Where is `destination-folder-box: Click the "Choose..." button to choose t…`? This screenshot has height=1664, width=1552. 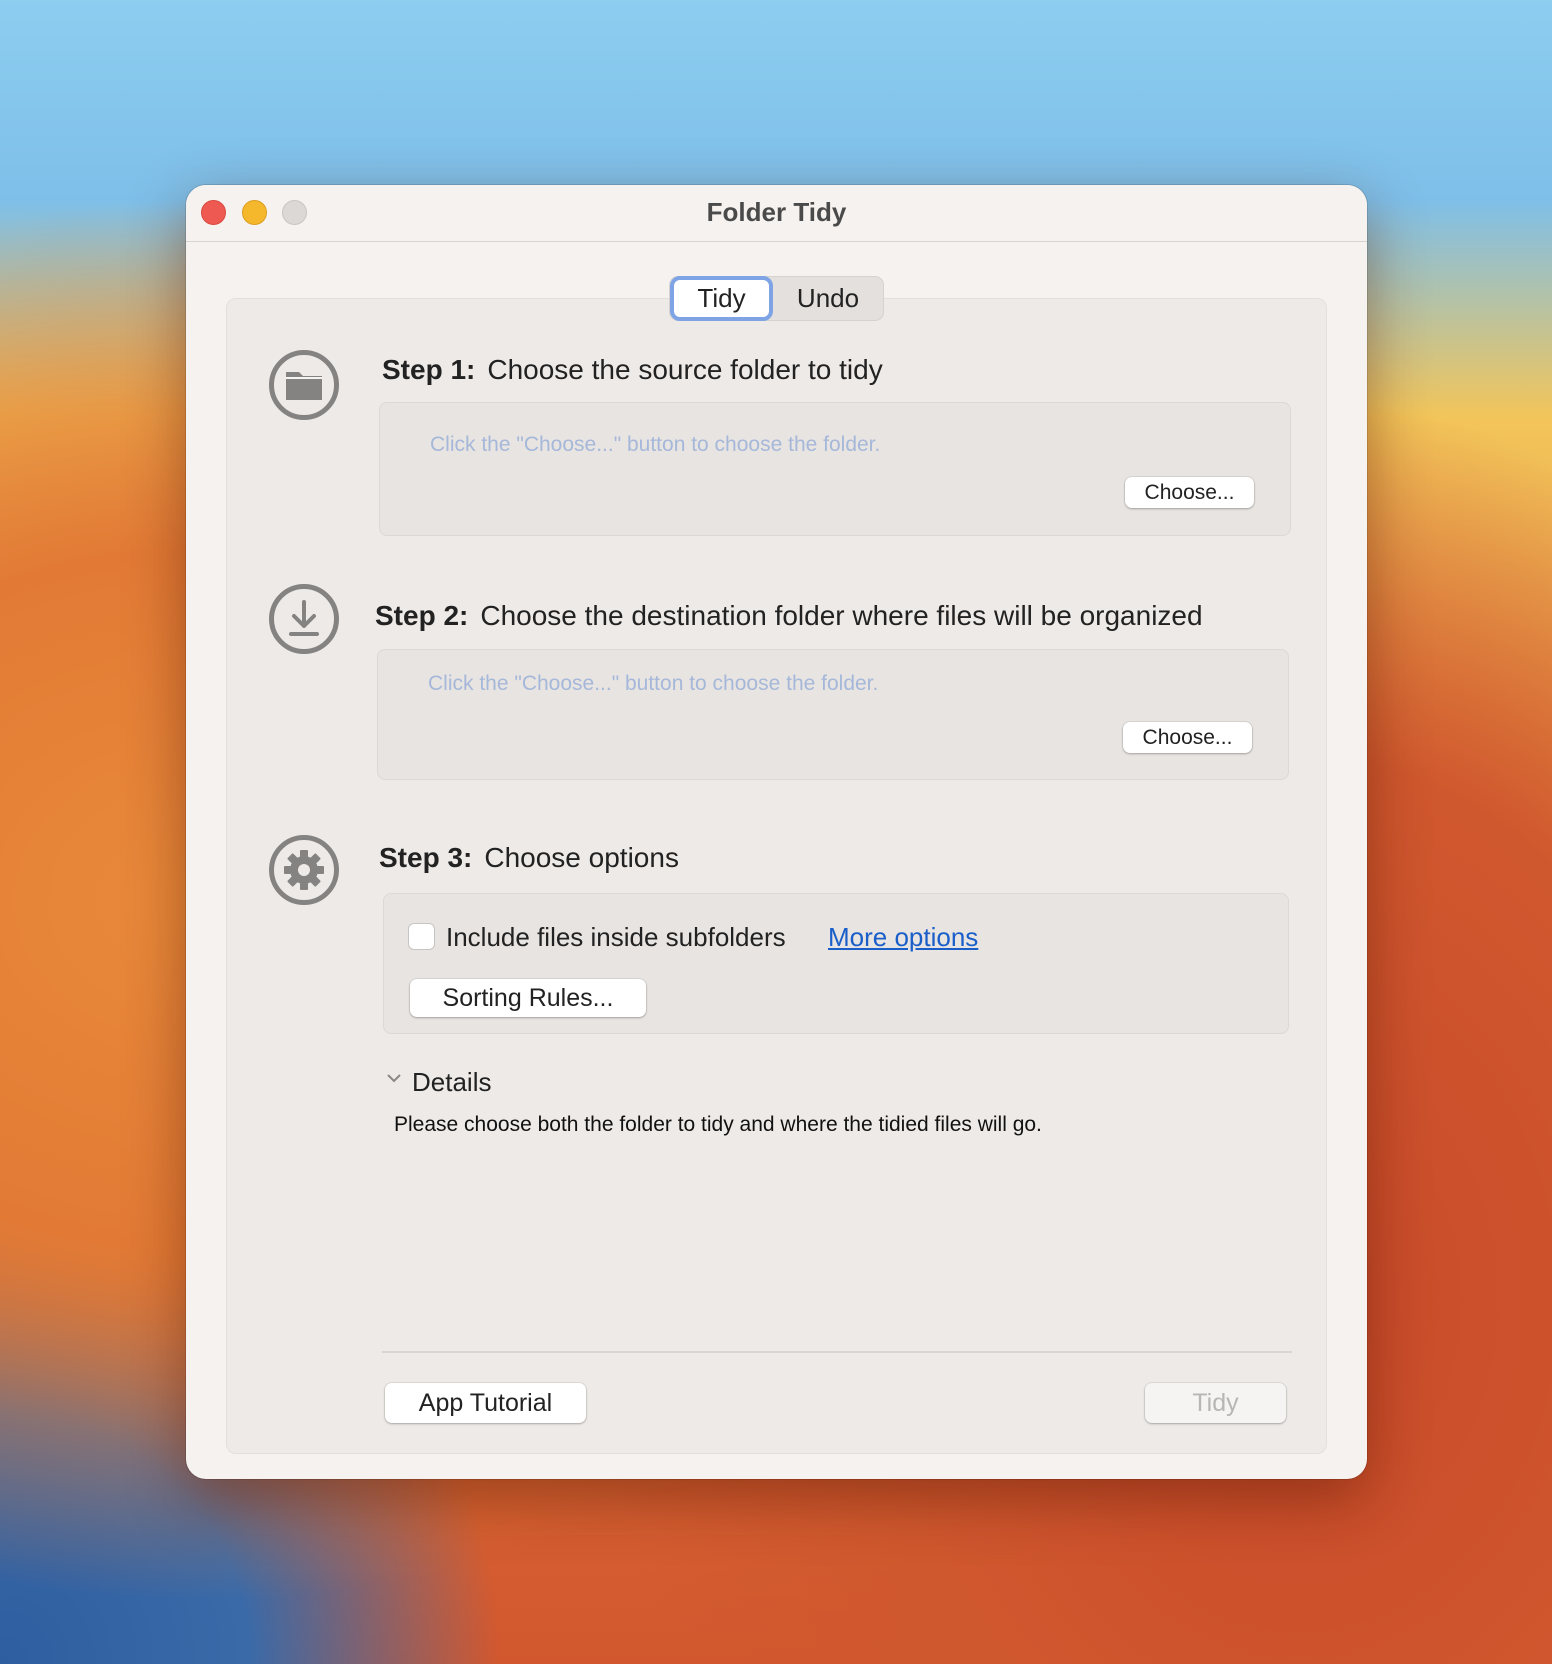 destination-folder-box: Click the "Choose..." button to choose t… is located at coordinates (833, 714).